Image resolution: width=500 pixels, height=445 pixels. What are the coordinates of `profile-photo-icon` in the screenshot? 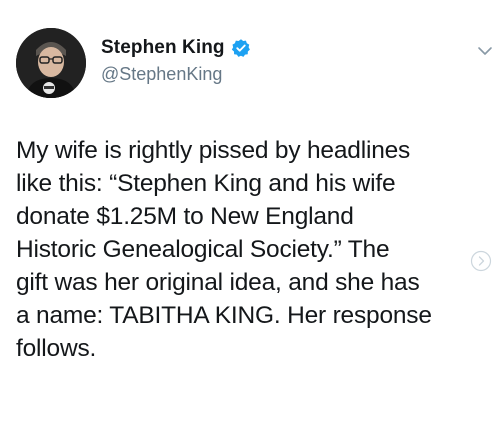 It's located at (51, 63).